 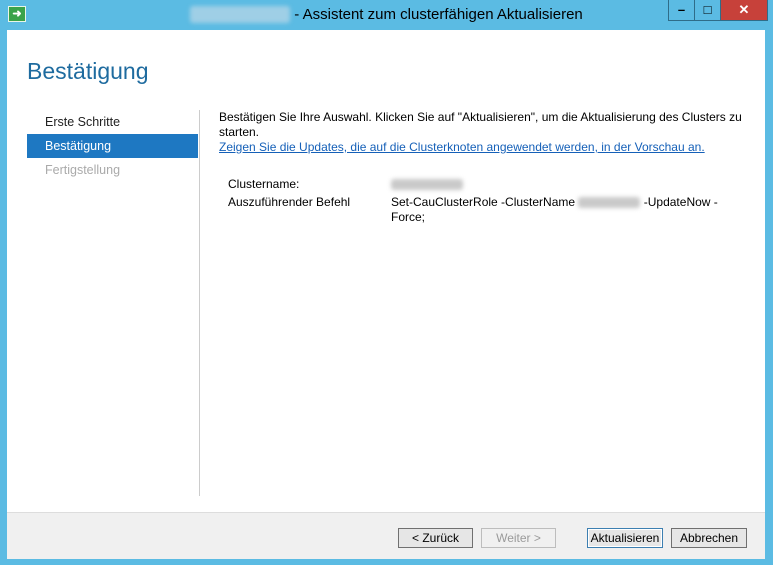 What do you see at coordinates (707, 10) in the screenshot?
I see `maximize-button: □` at bounding box center [707, 10].